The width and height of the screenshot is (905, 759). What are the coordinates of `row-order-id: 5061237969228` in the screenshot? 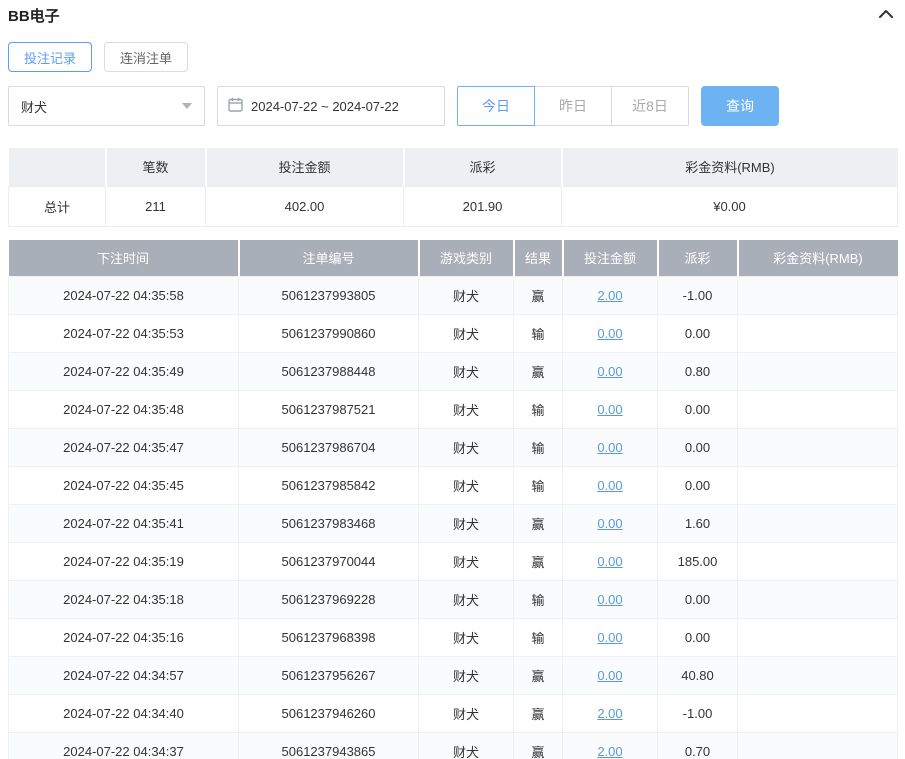 It's located at (328, 599).